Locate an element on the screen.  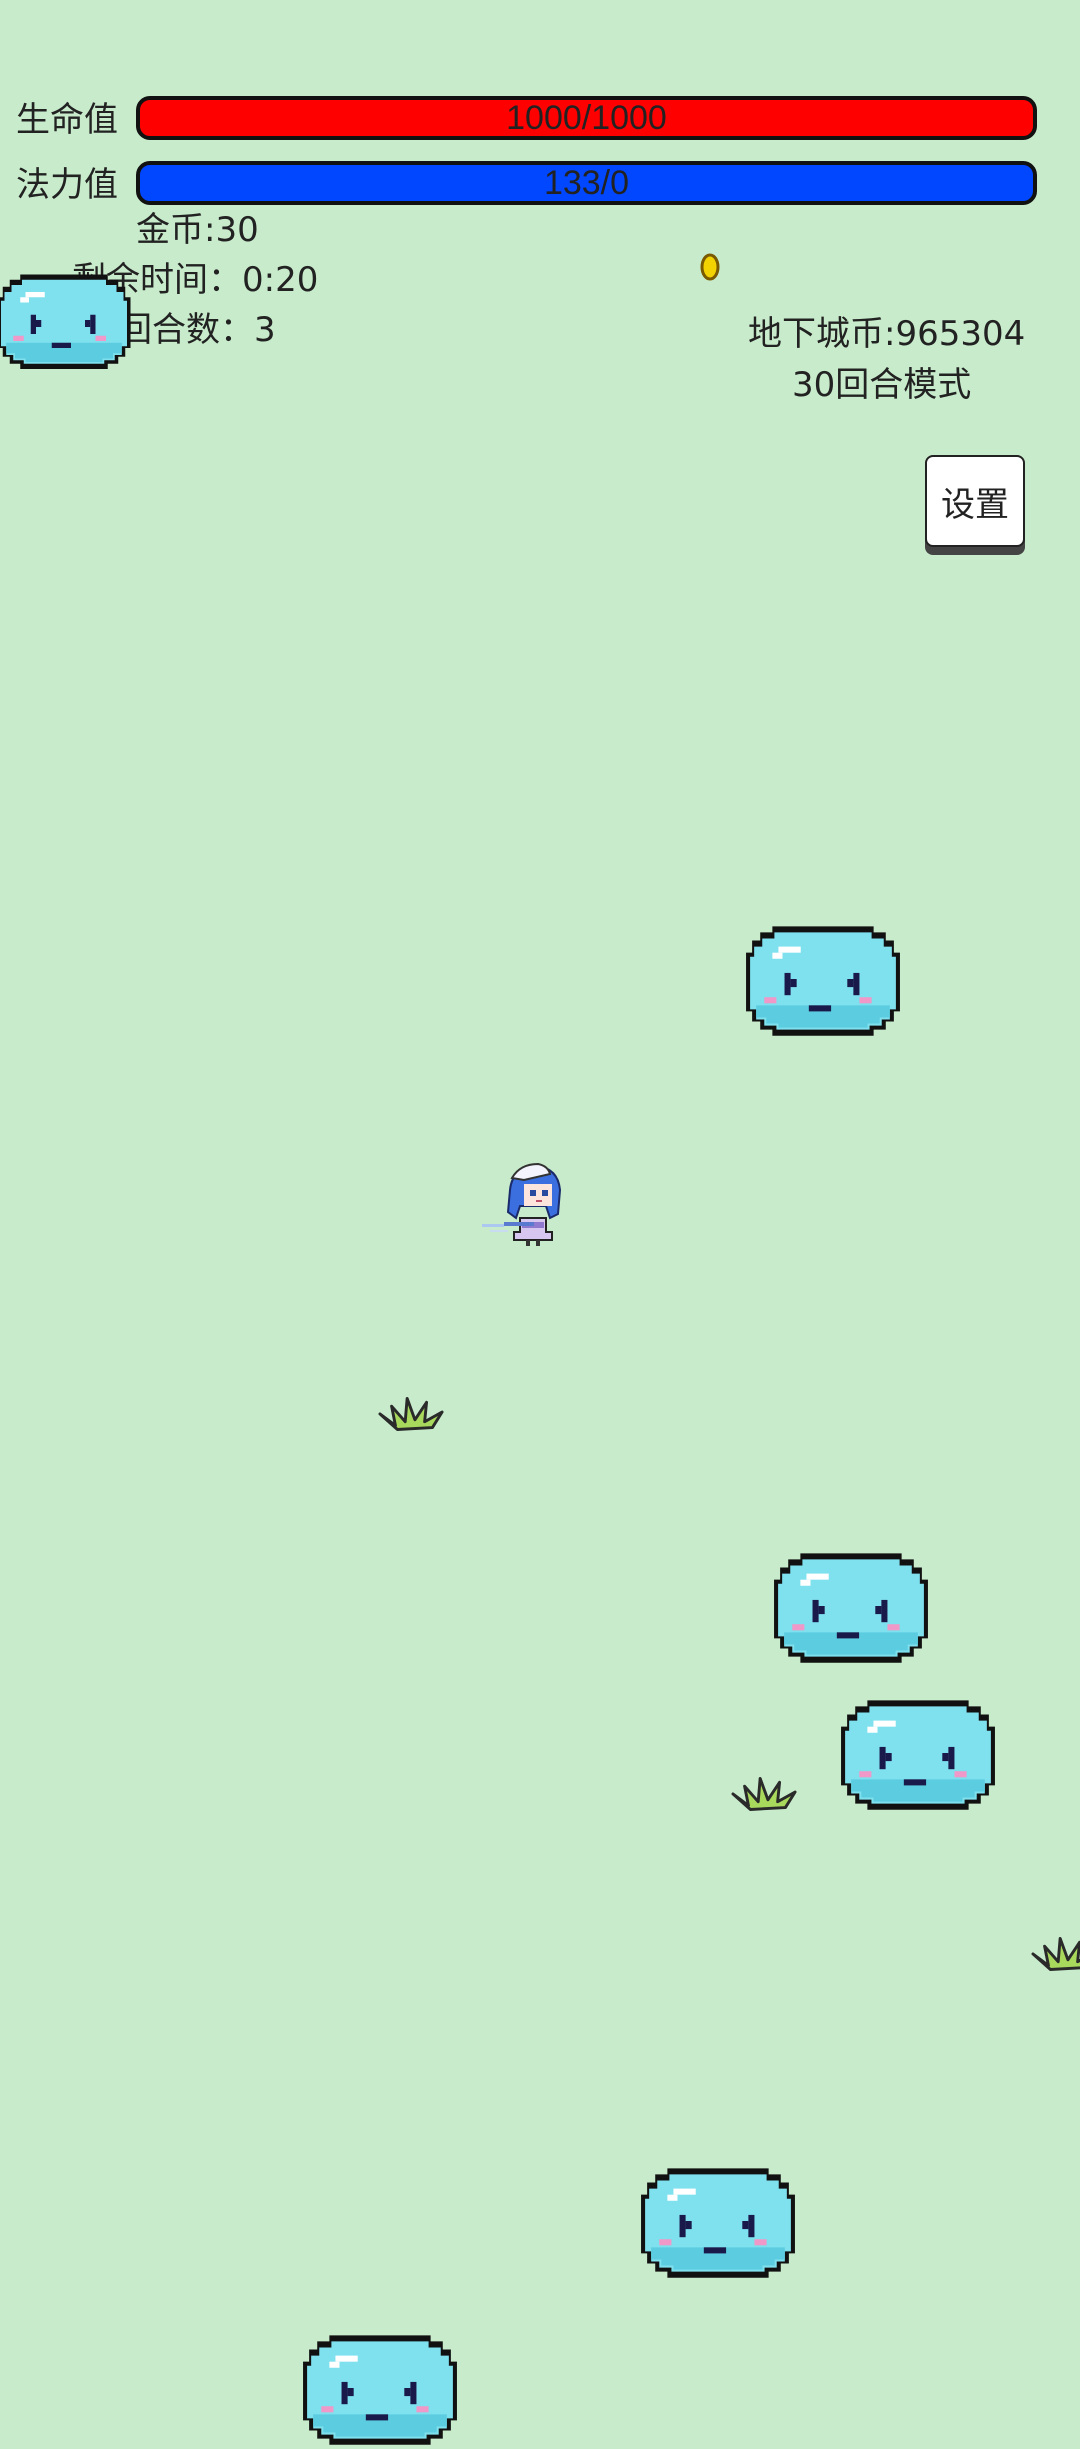
mp-label: 法力值 is located at coordinates (67, 185).